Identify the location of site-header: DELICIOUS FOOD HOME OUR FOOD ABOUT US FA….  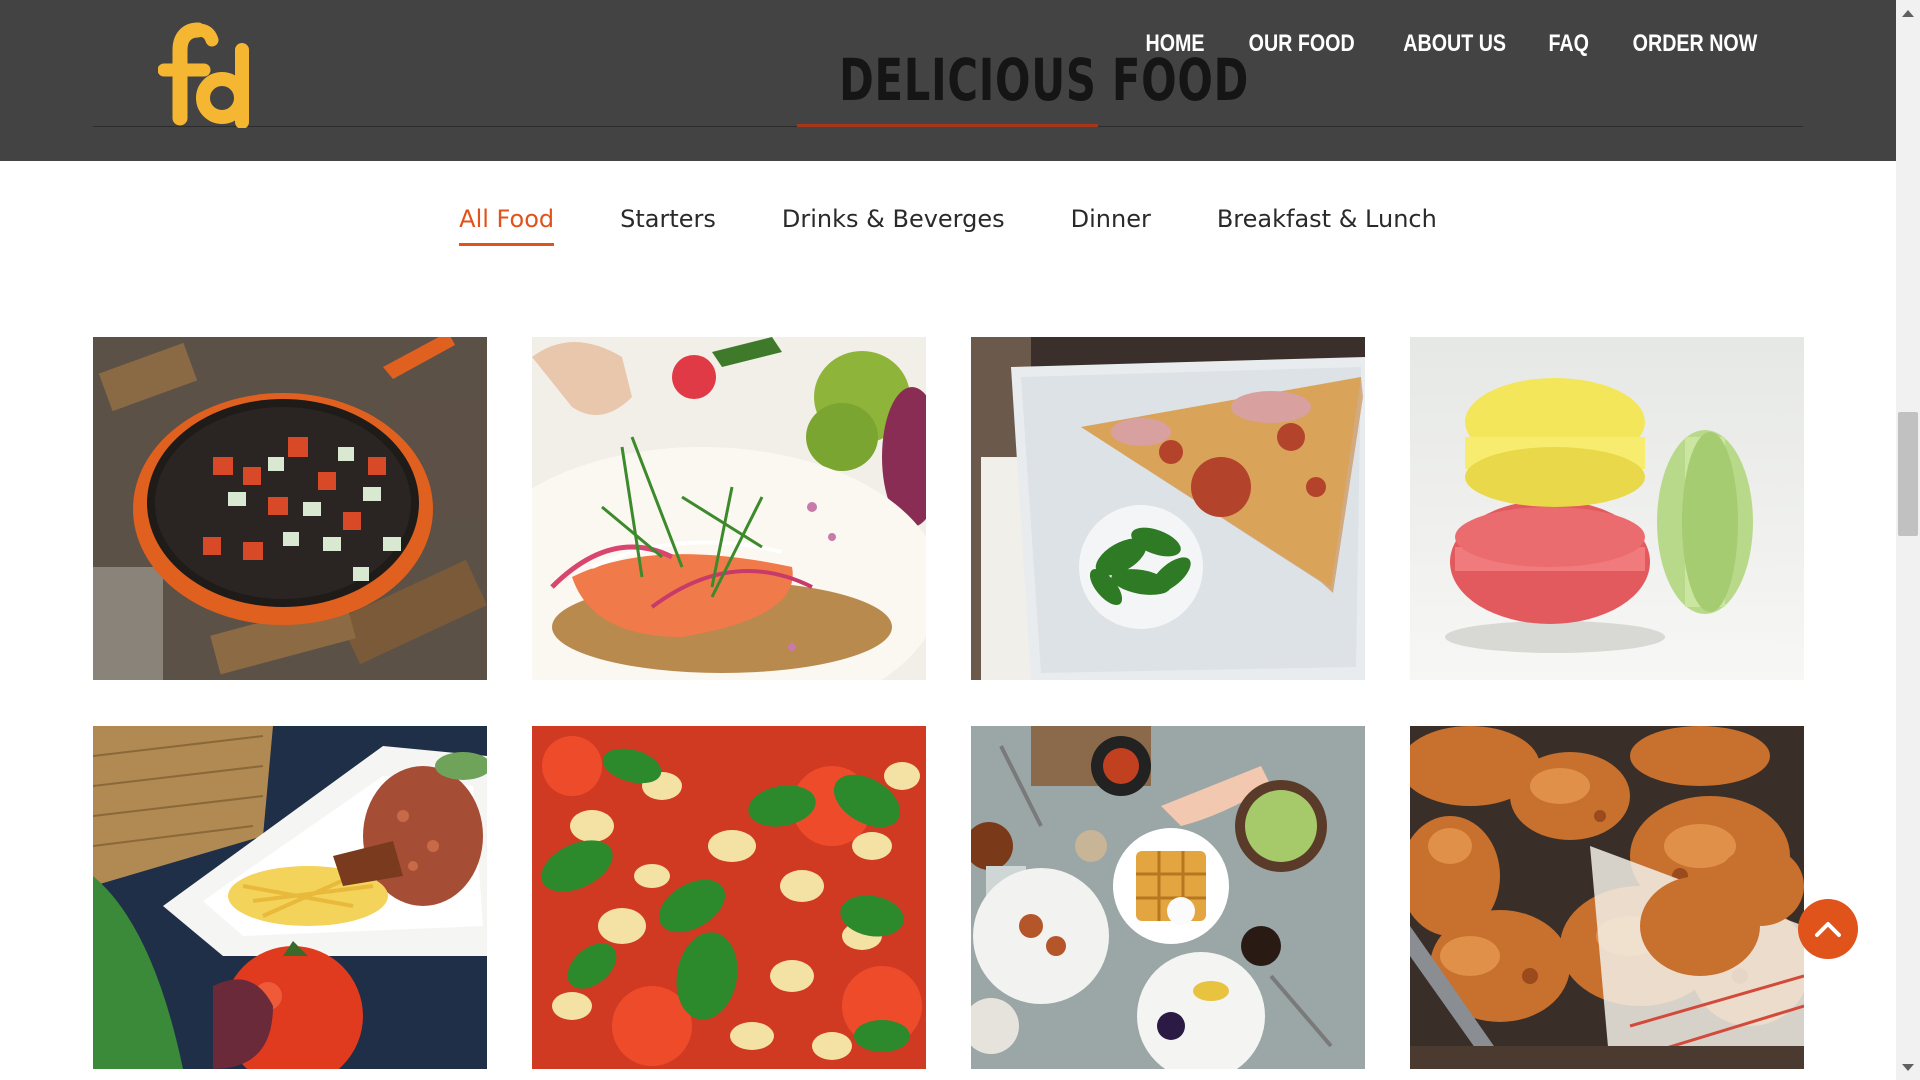
(948, 80).